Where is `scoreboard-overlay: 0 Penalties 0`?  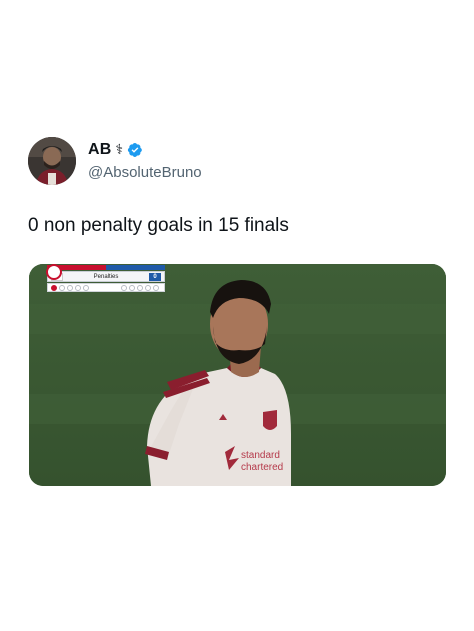
scoreboard-overlay: 0 Penalties 0 is located at coordinates (106, 279).